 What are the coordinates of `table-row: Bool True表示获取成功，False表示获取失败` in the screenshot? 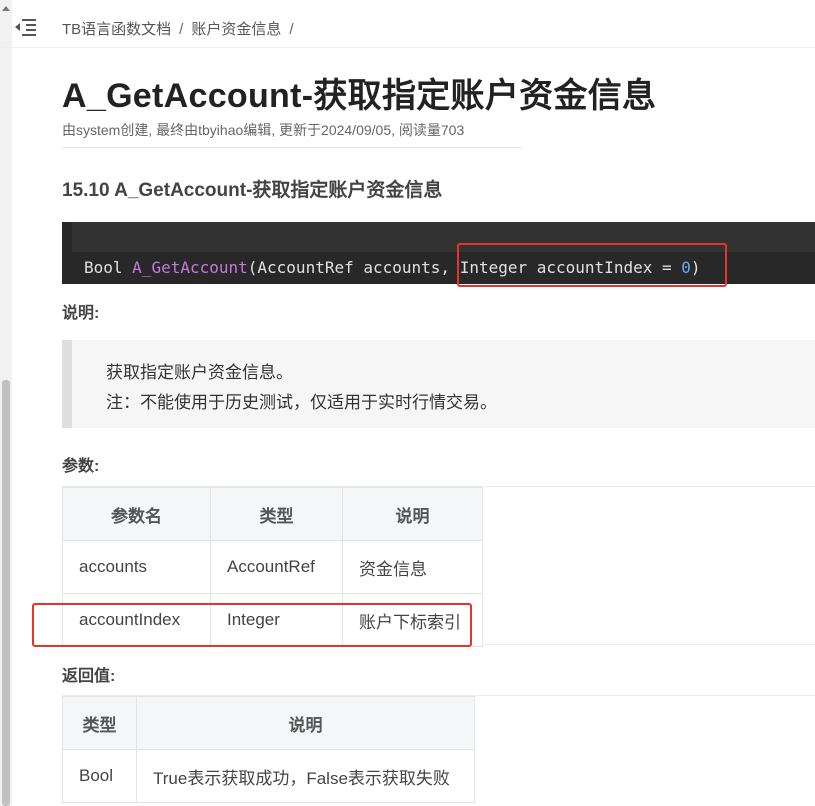 It's located at (268, 776).